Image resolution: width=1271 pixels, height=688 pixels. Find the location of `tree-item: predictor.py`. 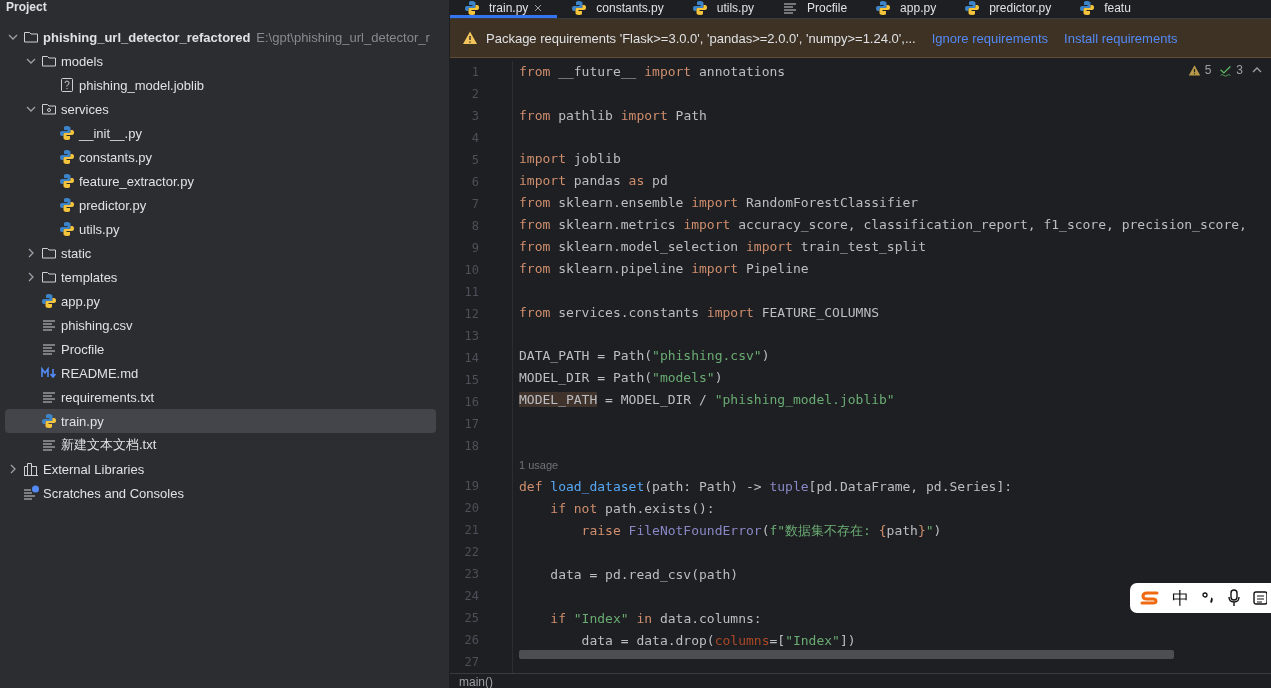

tree-item: predictor.py is located at coordinates (220, 205).